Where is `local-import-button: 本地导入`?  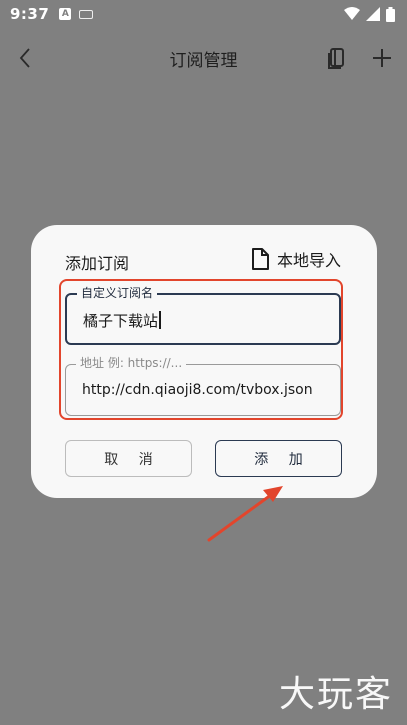 local-import-button: 本地导入 is located at coordinates (296, 259).